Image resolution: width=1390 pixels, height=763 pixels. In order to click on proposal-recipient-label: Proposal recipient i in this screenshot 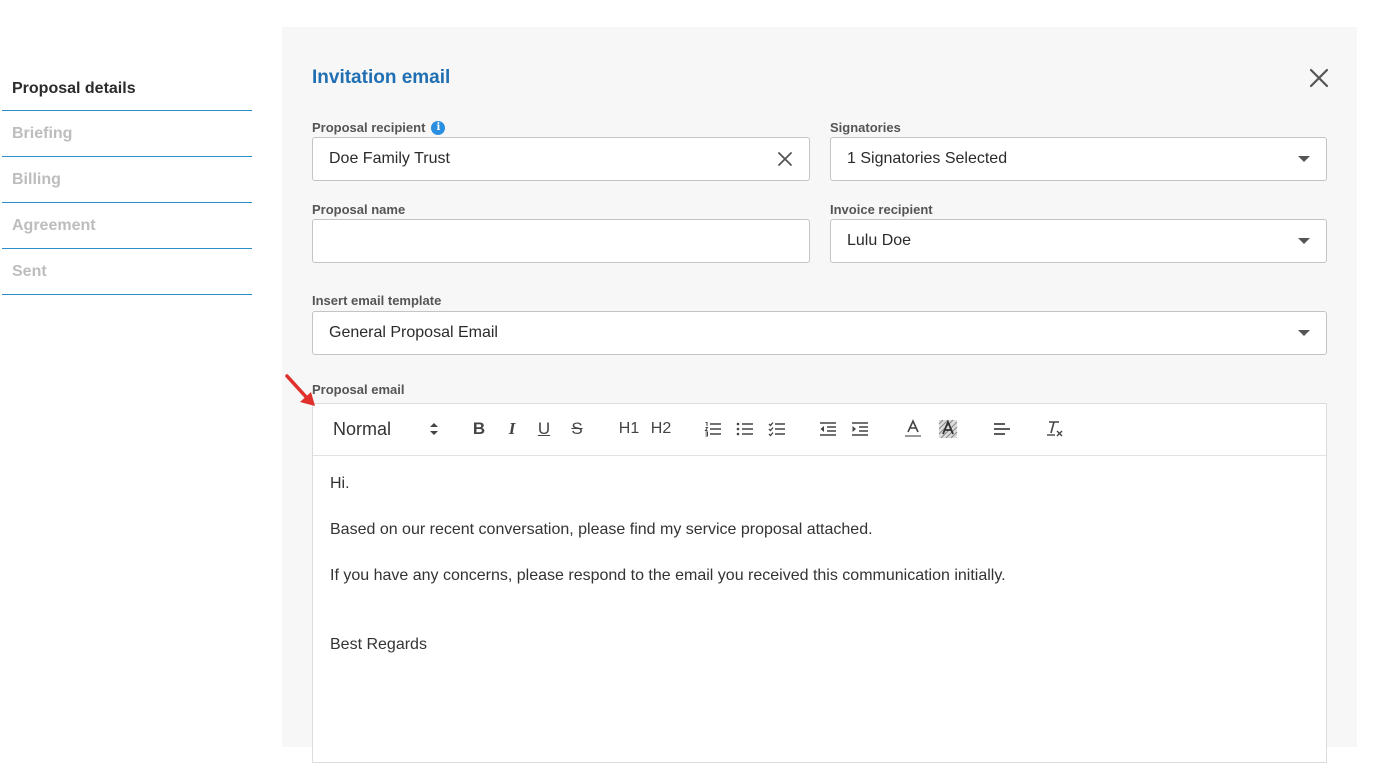, I will do `click(379, 127)`.